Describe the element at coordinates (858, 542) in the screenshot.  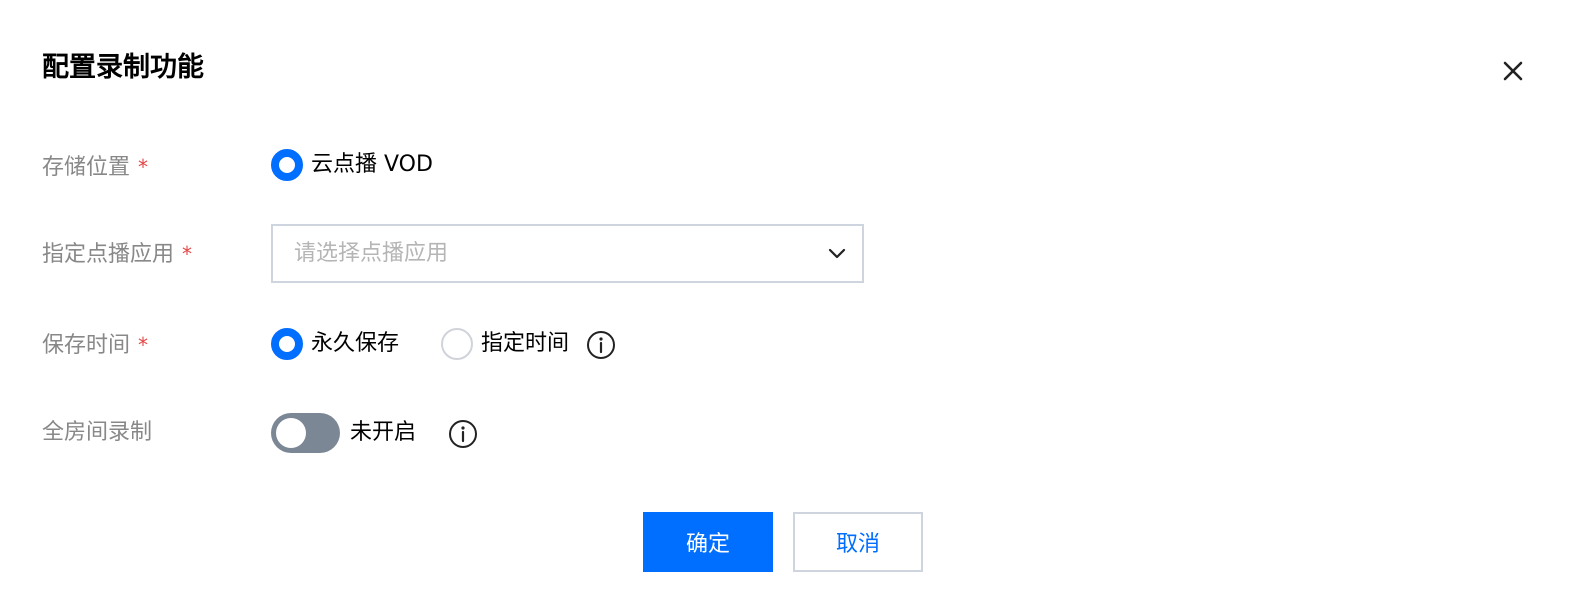
I see `cancel-button: 取消` at that location.